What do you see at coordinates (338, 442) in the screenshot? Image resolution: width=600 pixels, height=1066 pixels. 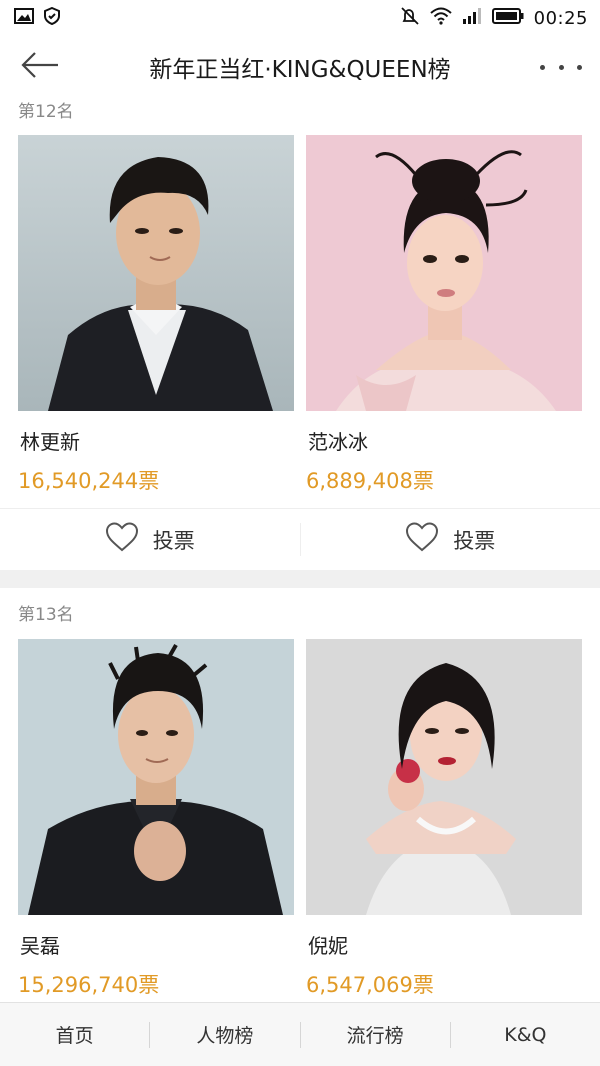 I see `contestant-name: 范冰冰` at bounding box center [338, 442].